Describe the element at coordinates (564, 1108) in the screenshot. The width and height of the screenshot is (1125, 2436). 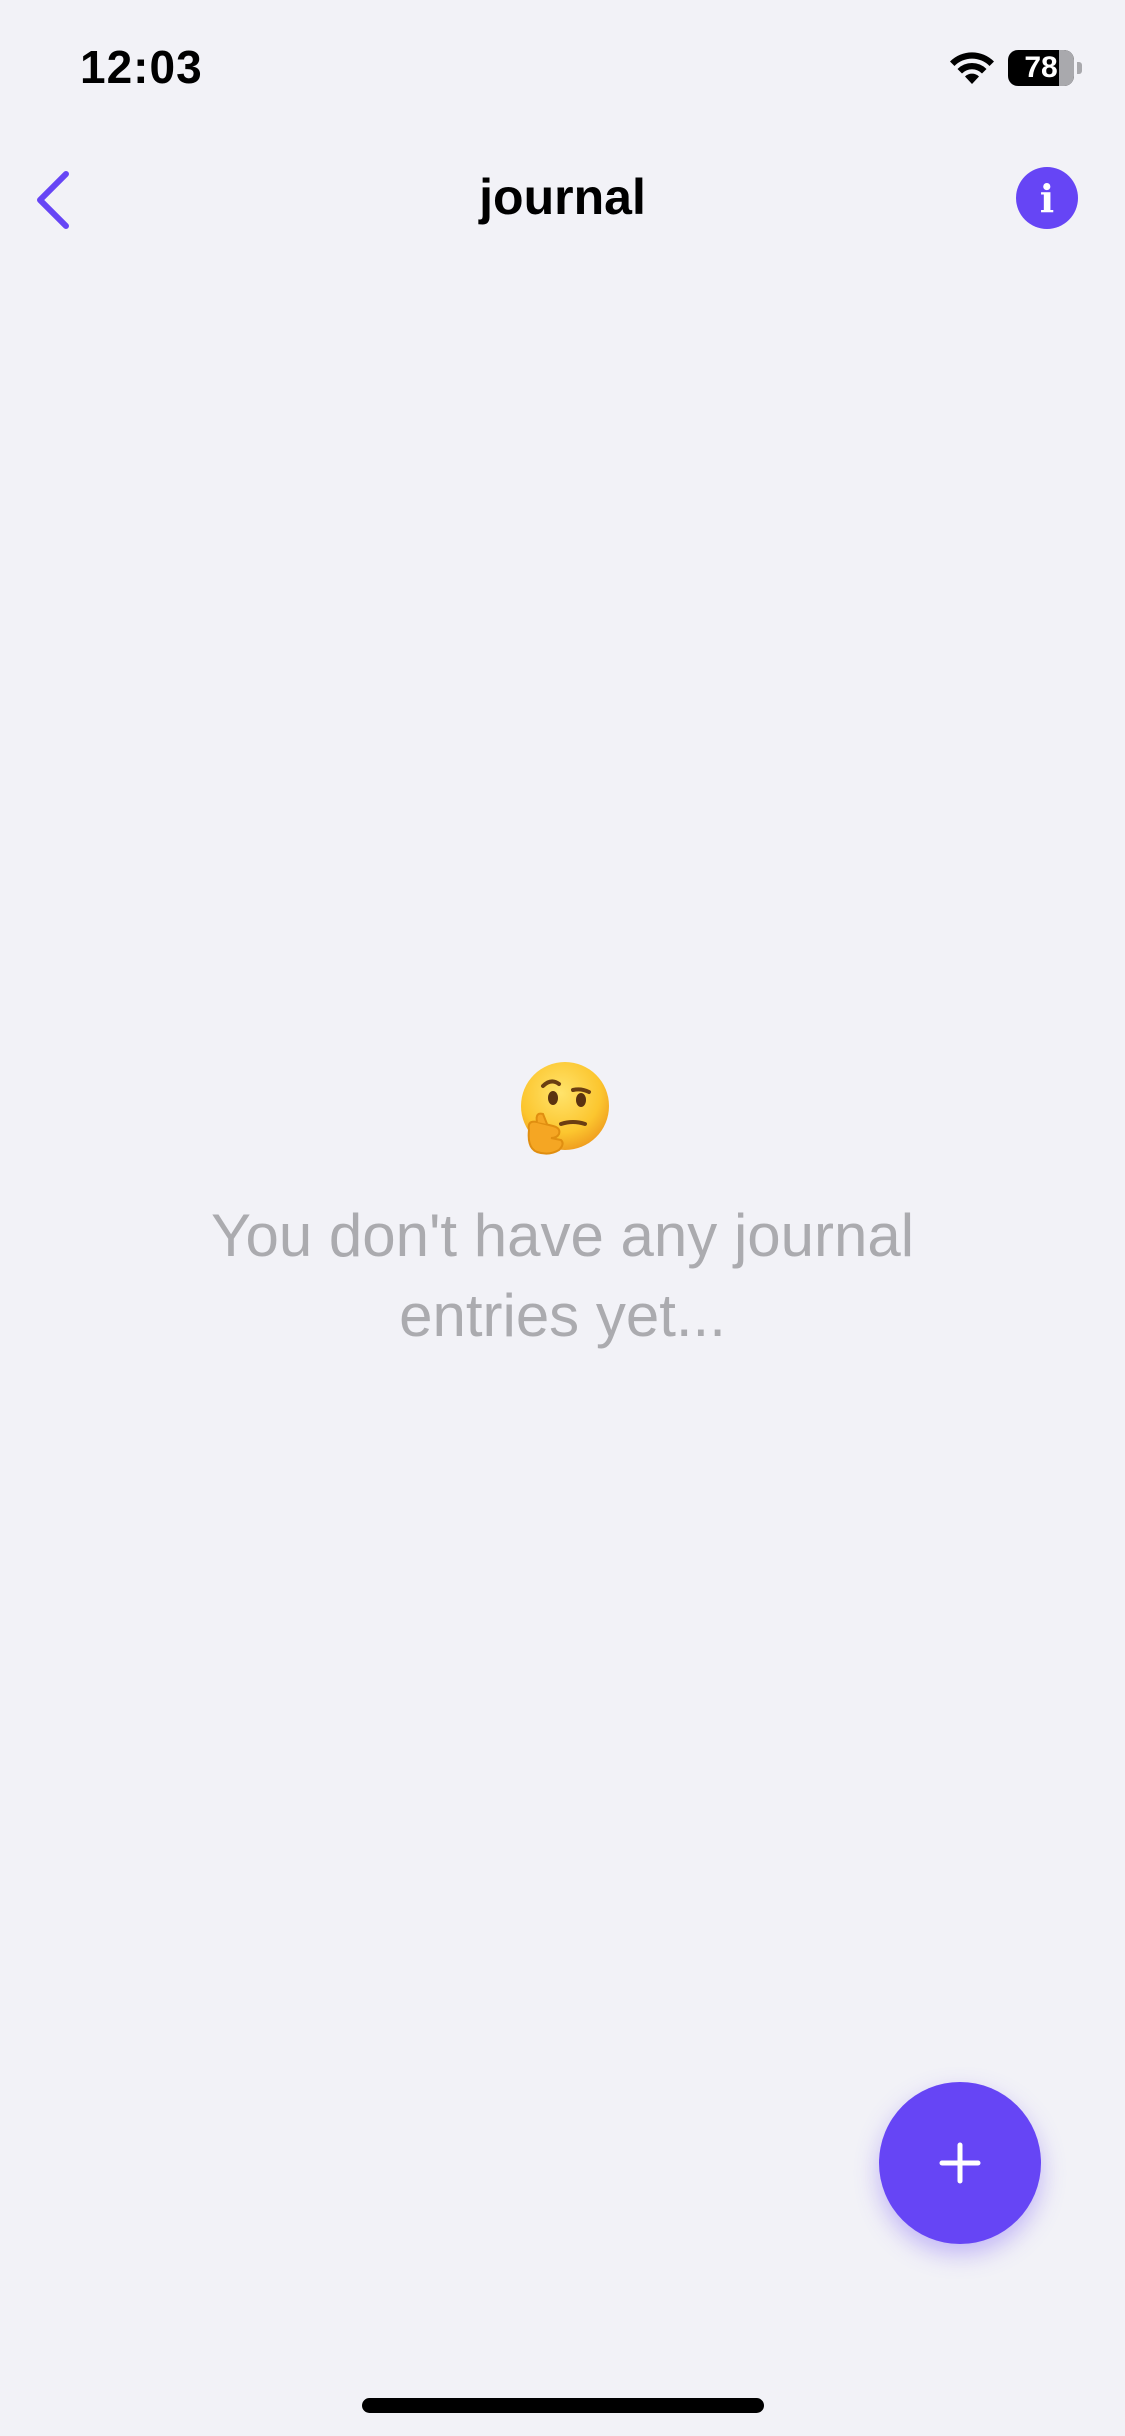
I see `thinking-face-icon` at that location.